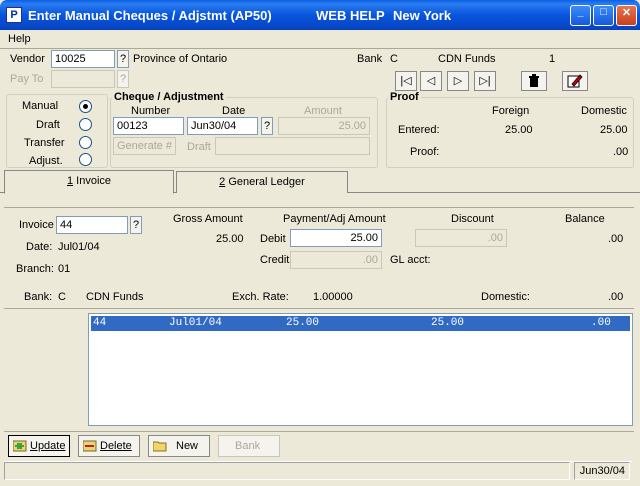  What do you see at coordinates (187, 446) in the screenshot?
I see `new-label: New` at bounding box center [187, 446].